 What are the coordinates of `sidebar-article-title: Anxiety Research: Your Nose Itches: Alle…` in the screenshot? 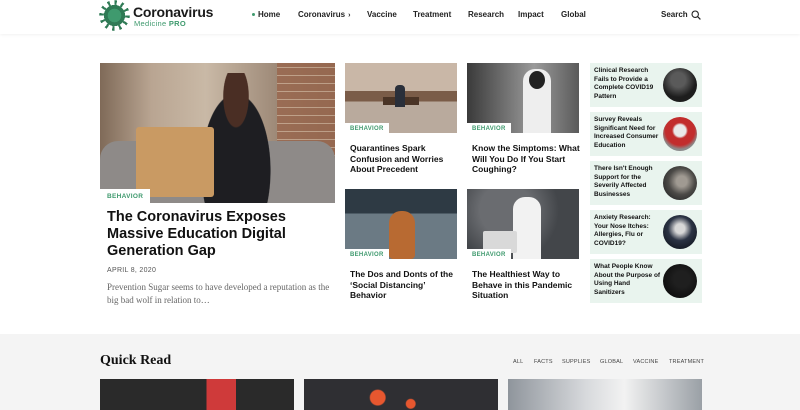 It's located at (628, 231).